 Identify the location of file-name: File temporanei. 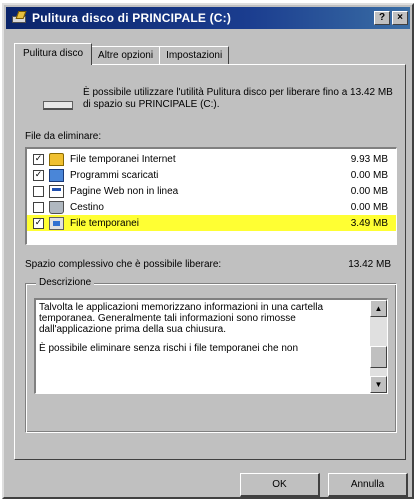
(104, 223).